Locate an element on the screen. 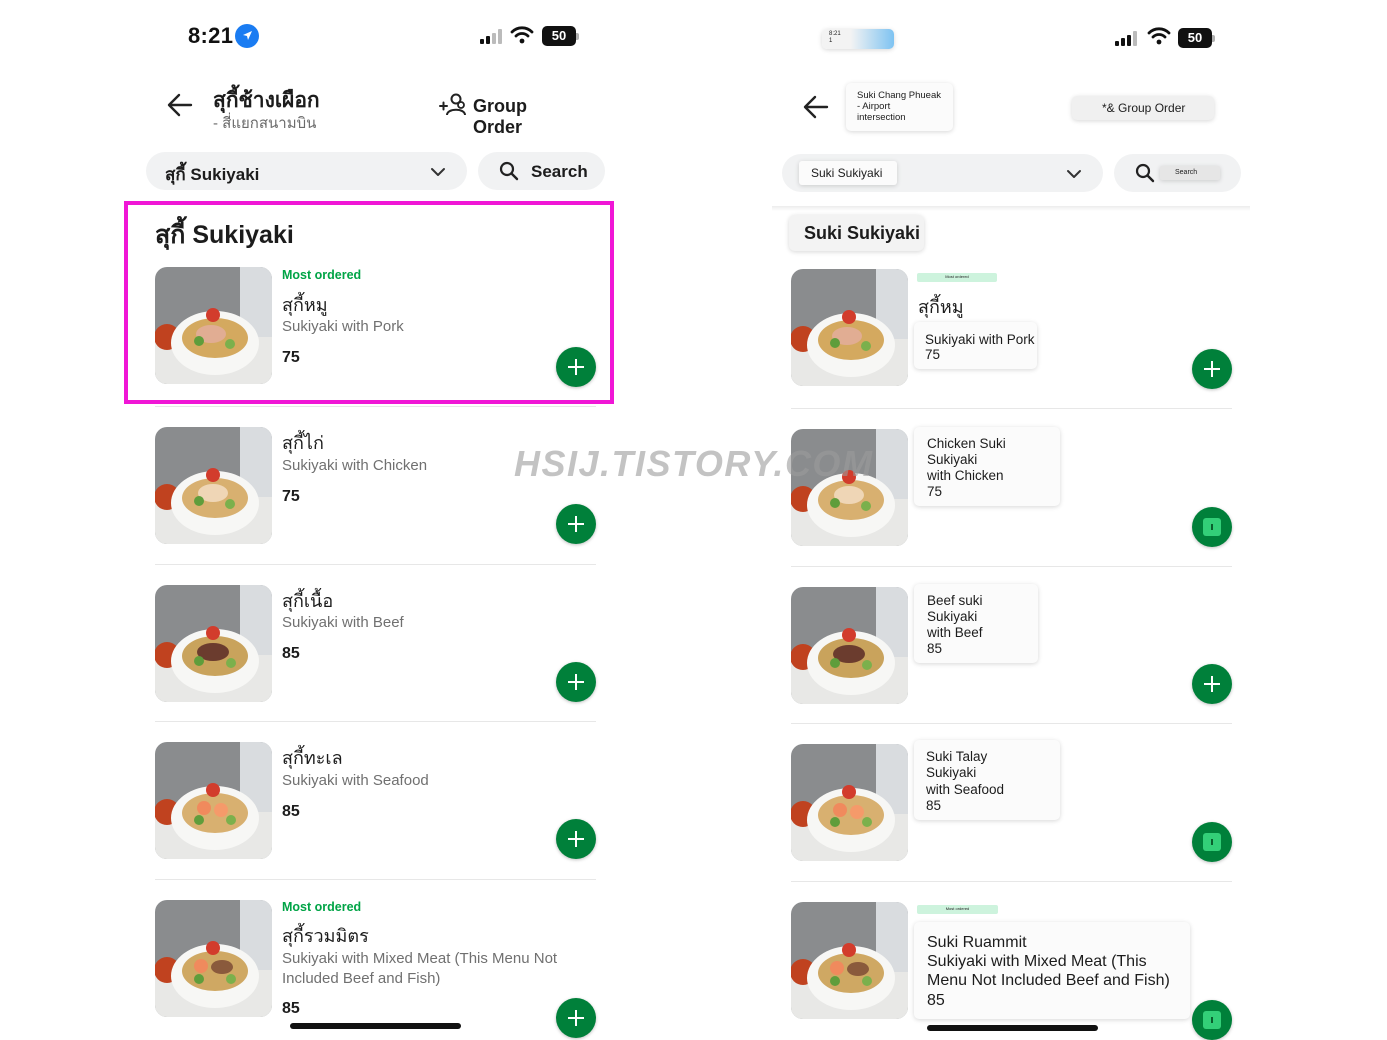  item-info-card: Suki Talay Sukiyaki with Seafood 85 is located at coordinates (987, 780).